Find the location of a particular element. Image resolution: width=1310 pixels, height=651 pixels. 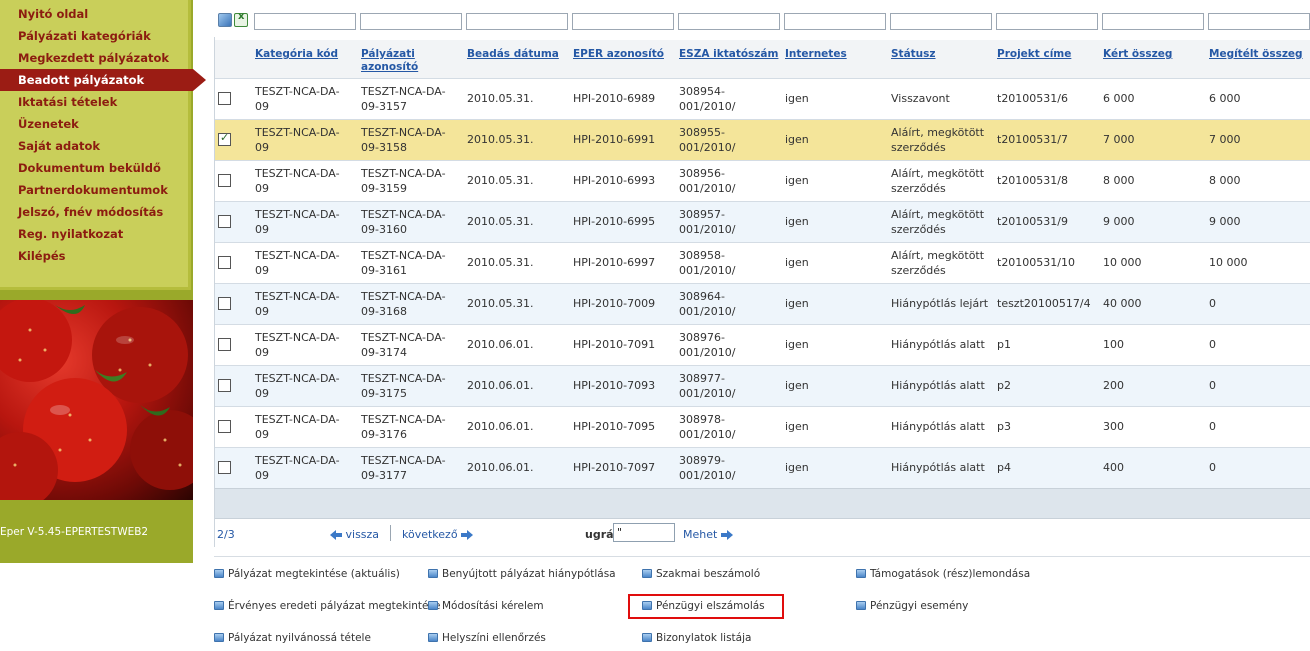

column-header: Státusz is located at coordinates (913, 54).